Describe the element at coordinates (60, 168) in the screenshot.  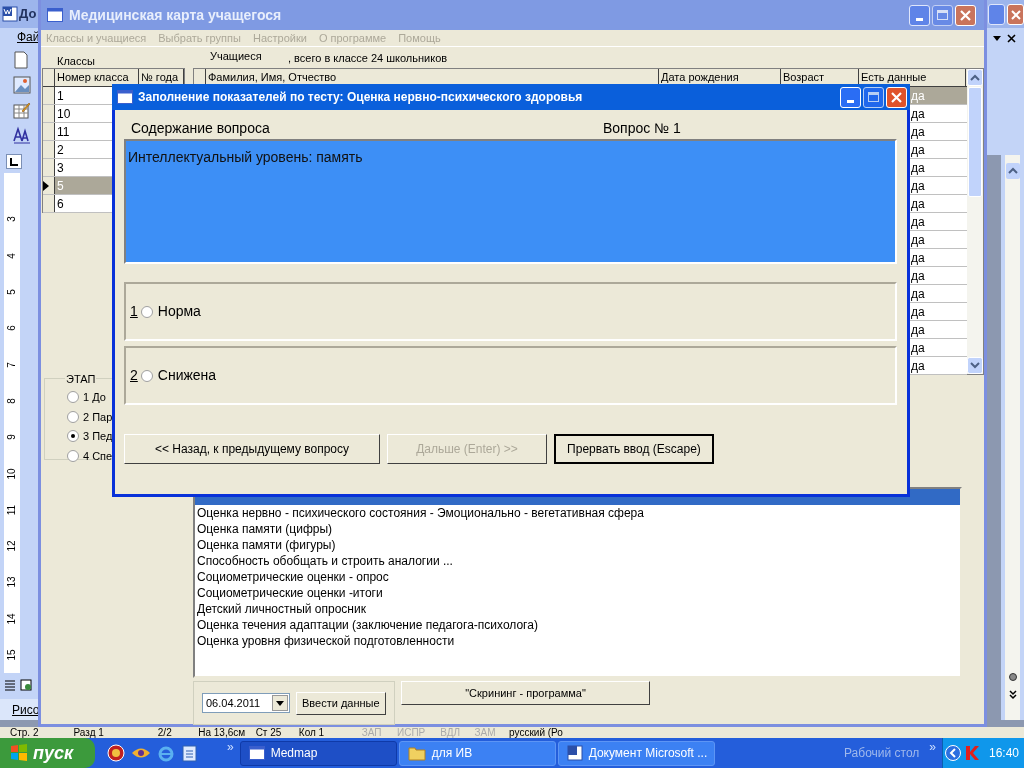
I see `table-cell-text: 3` at that location.